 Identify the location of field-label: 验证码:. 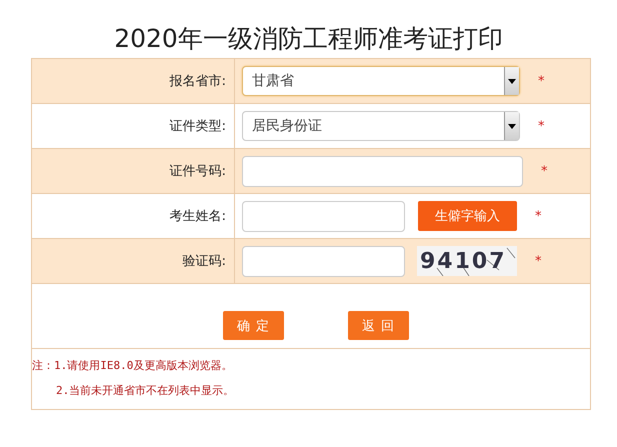
(204, 261).